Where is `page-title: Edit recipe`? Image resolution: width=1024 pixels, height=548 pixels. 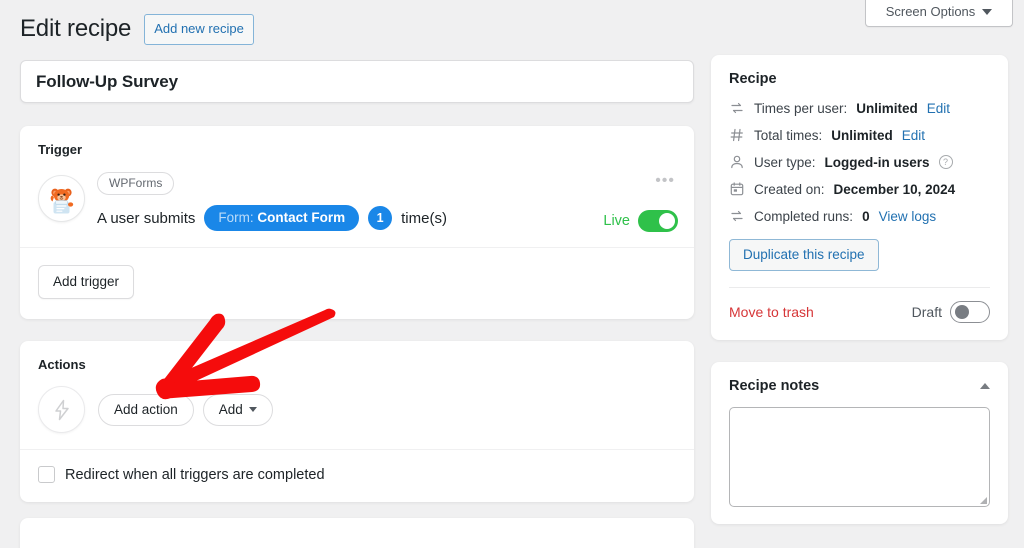 page-title: Edit recipe is located at coordinates (76, 28).